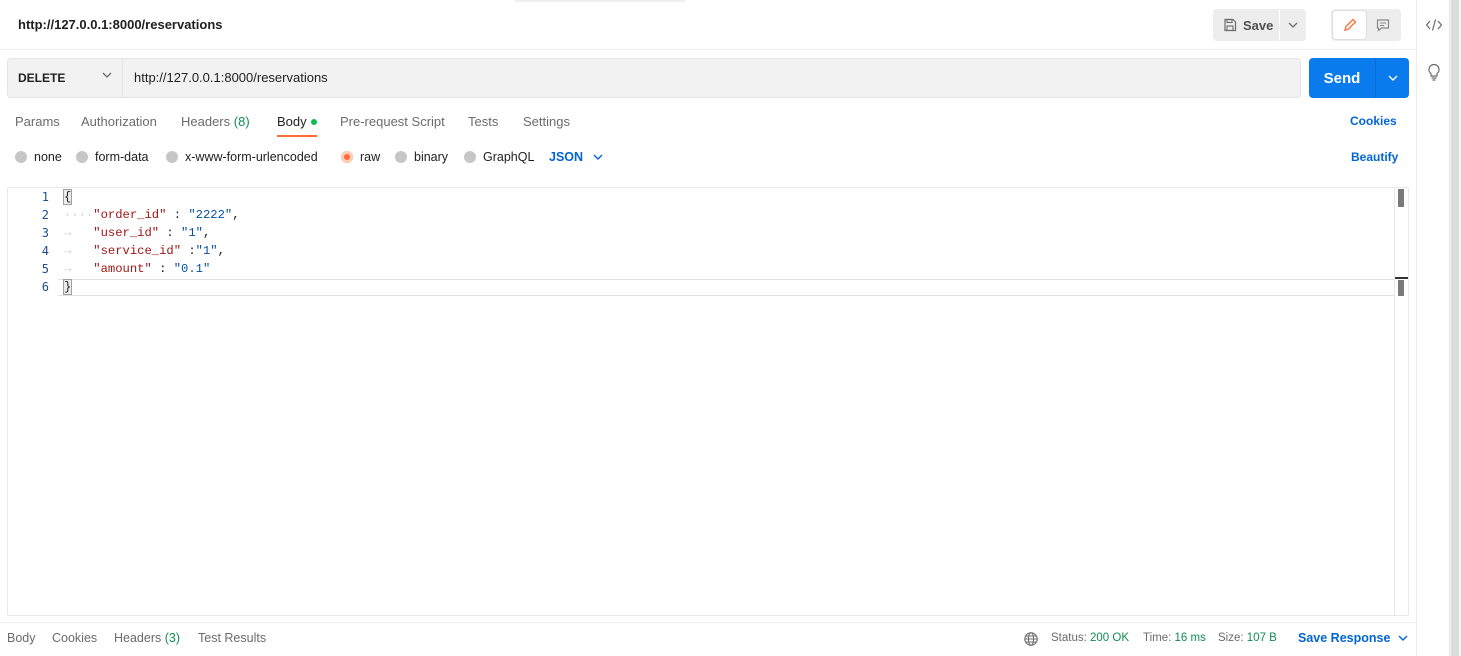 This screenshot has height=656, width=1461. I want to click on time-label: Time:, so click(1157, 638).